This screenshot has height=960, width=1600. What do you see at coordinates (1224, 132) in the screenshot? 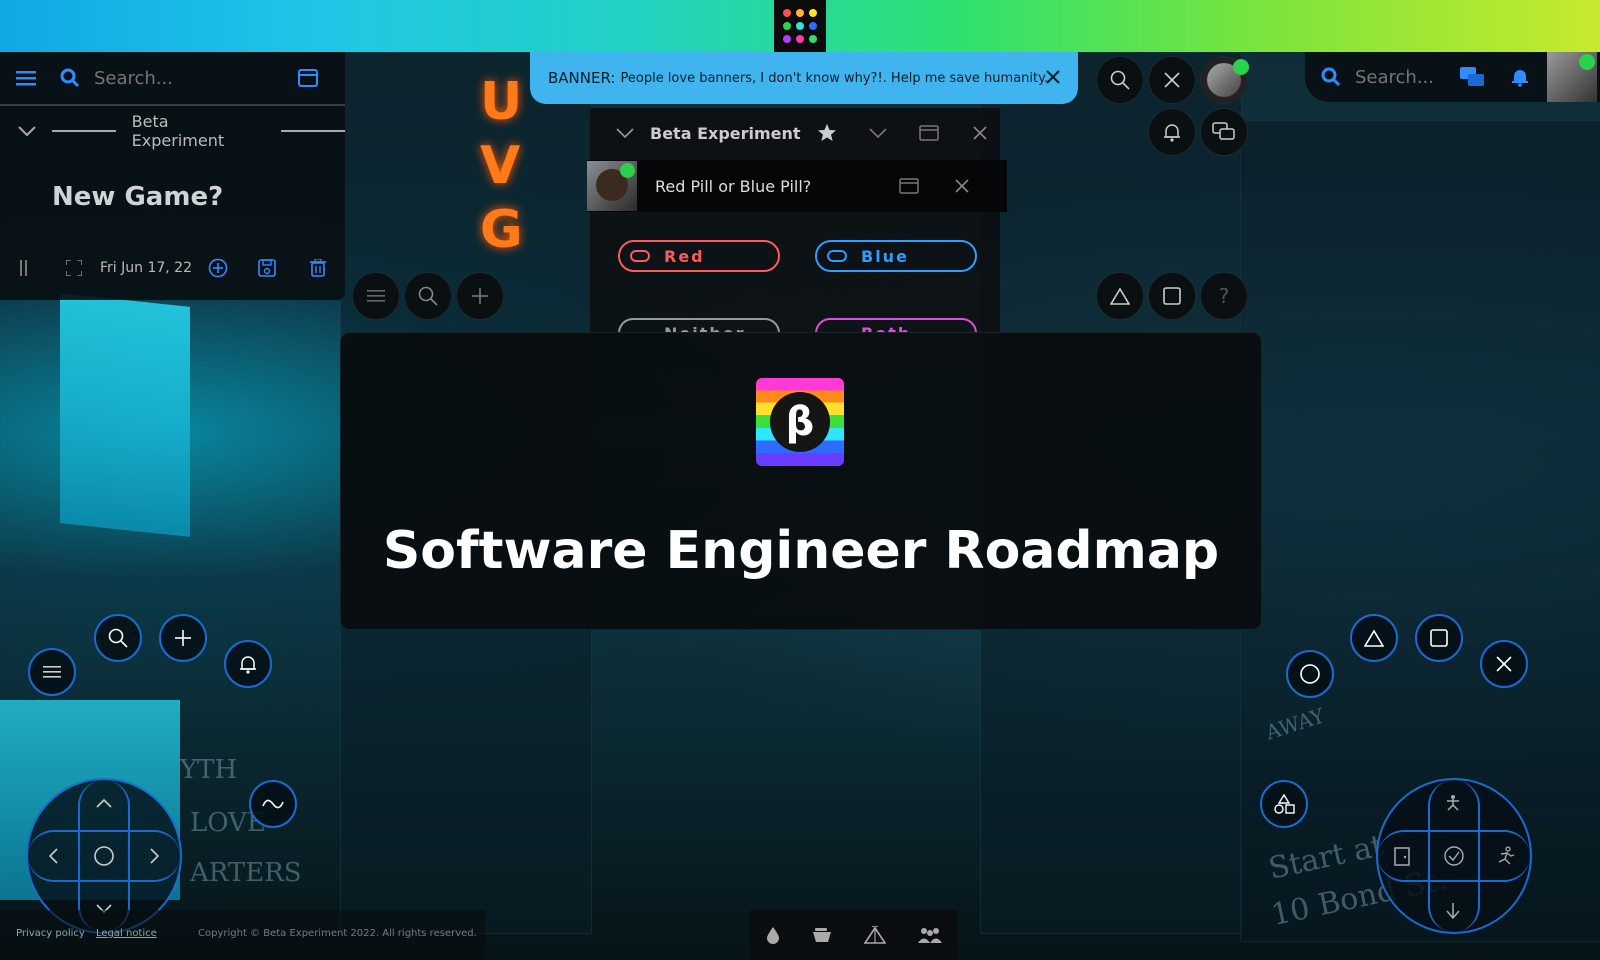
I see `chat-button` at bounding box center [1224, 132].